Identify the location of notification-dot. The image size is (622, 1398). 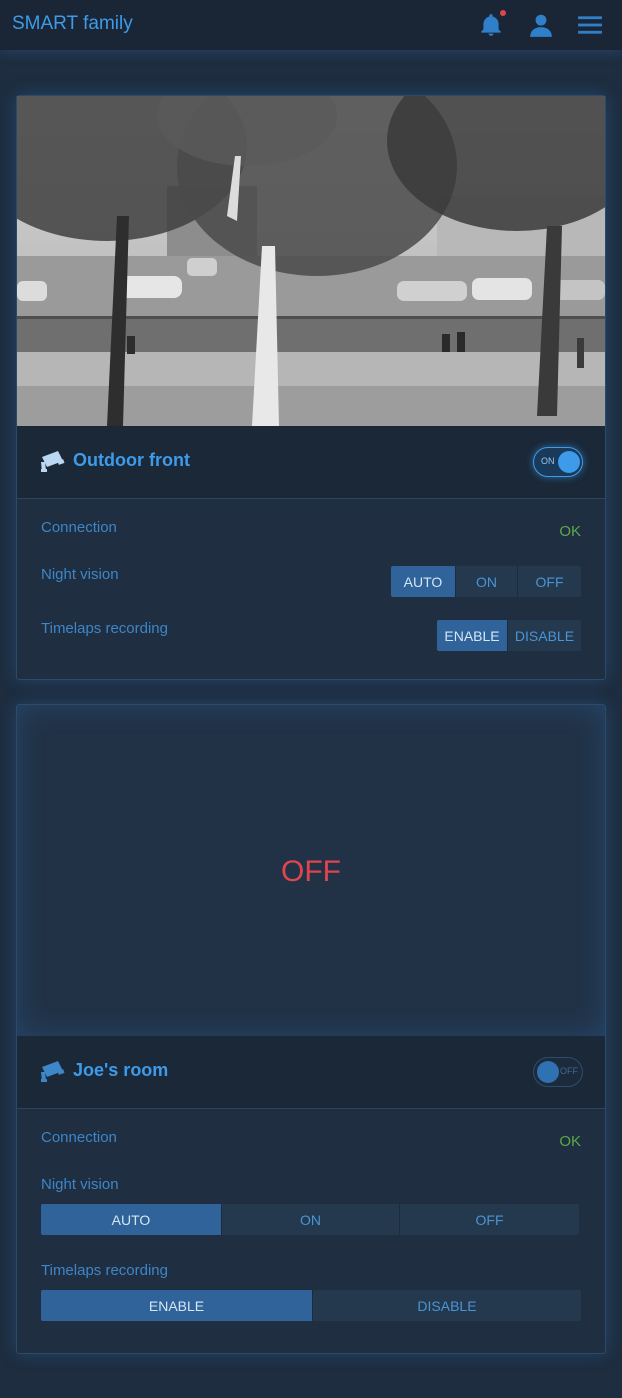
(503, 13).